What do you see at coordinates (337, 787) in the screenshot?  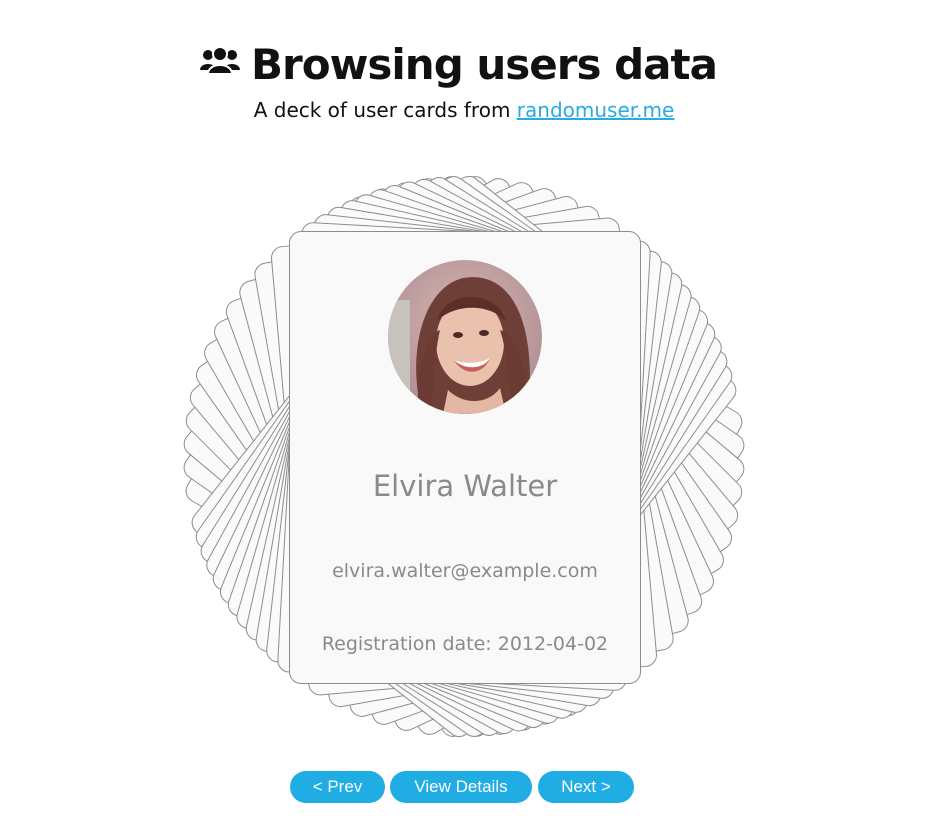 I see `prev-button: < Prev` at bounding box center [337, 787].